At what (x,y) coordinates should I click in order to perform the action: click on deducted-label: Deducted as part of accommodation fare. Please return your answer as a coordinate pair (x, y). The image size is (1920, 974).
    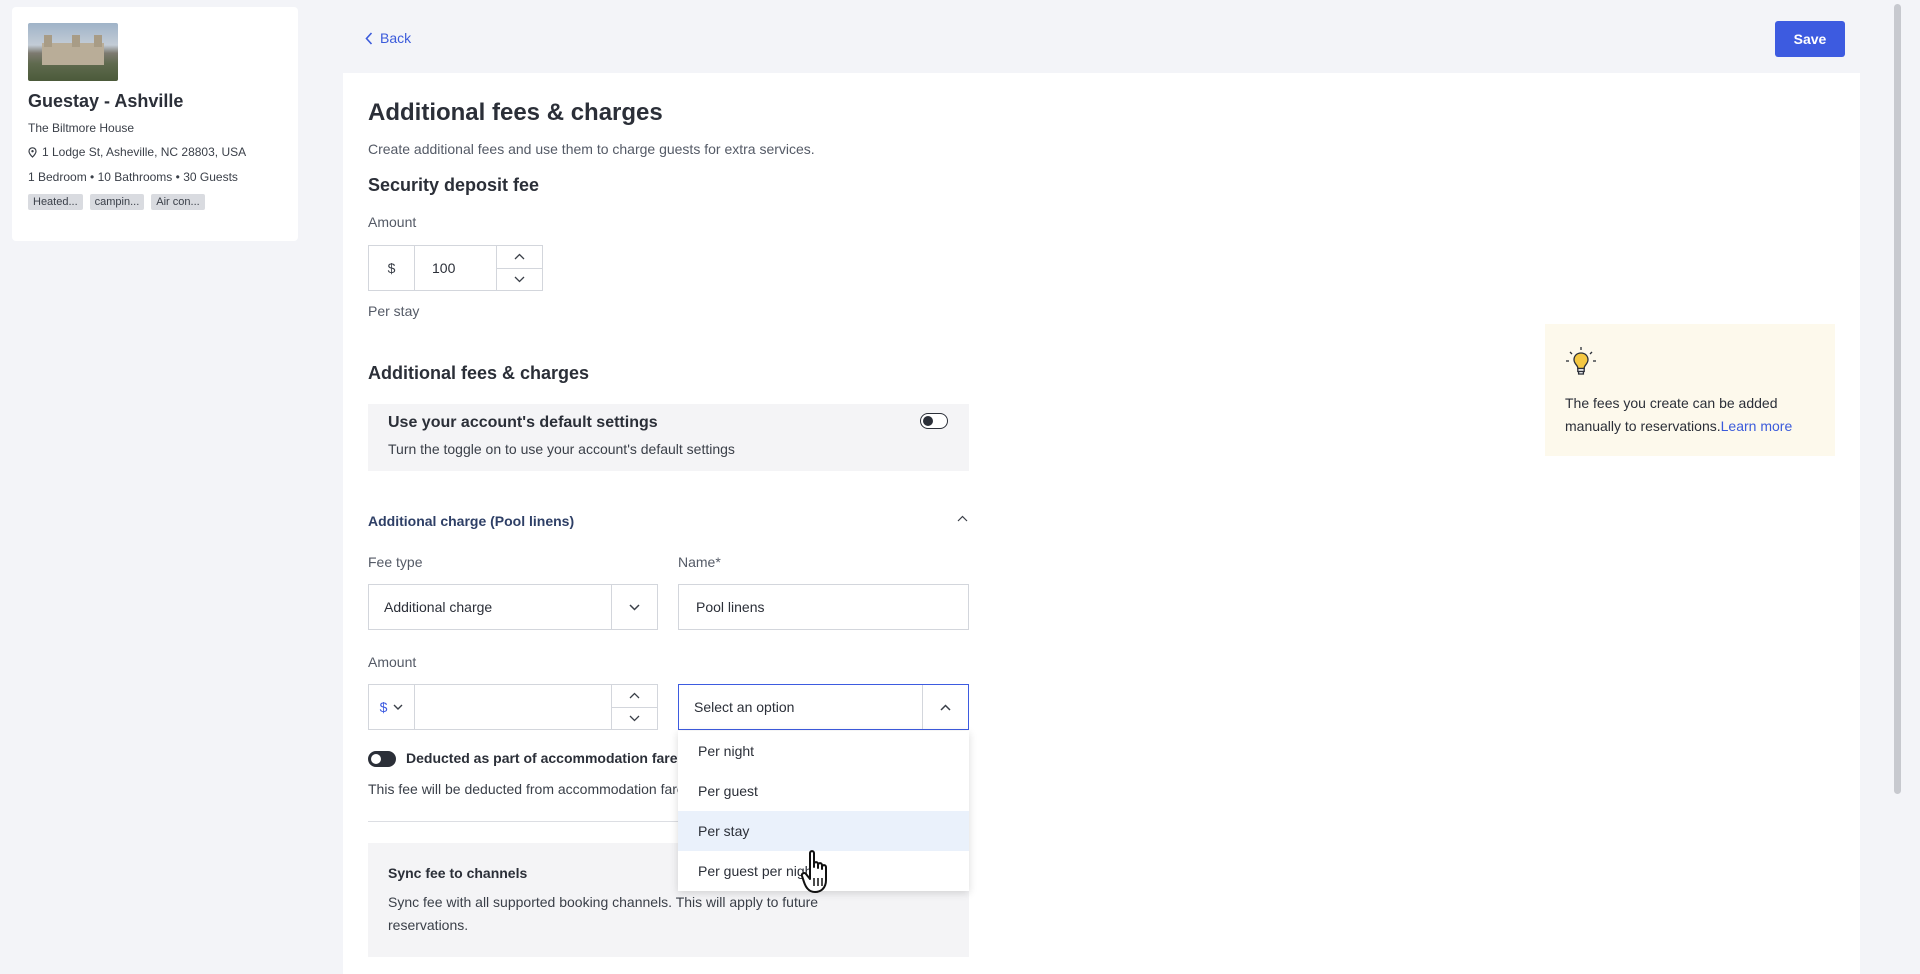
    Looking at the image, I should click on (542, 758).